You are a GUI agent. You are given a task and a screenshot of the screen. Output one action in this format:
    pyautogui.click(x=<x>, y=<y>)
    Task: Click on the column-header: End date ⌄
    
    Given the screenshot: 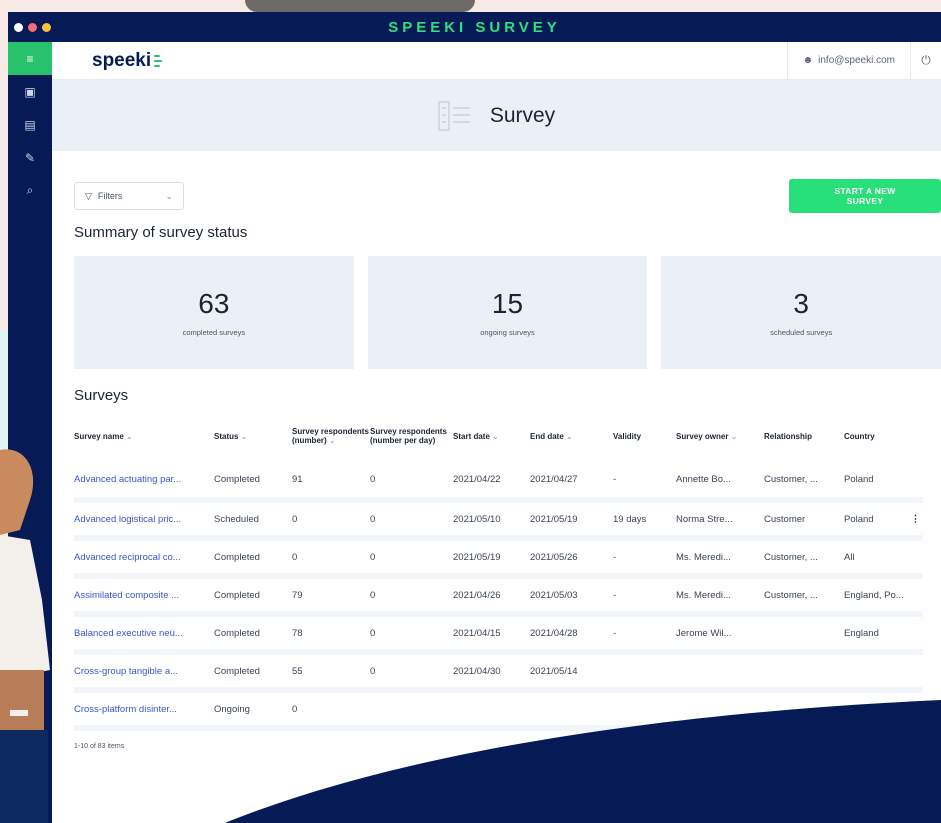 What is the action you would take?
    pyautogui.click(x=571, y=436)
    